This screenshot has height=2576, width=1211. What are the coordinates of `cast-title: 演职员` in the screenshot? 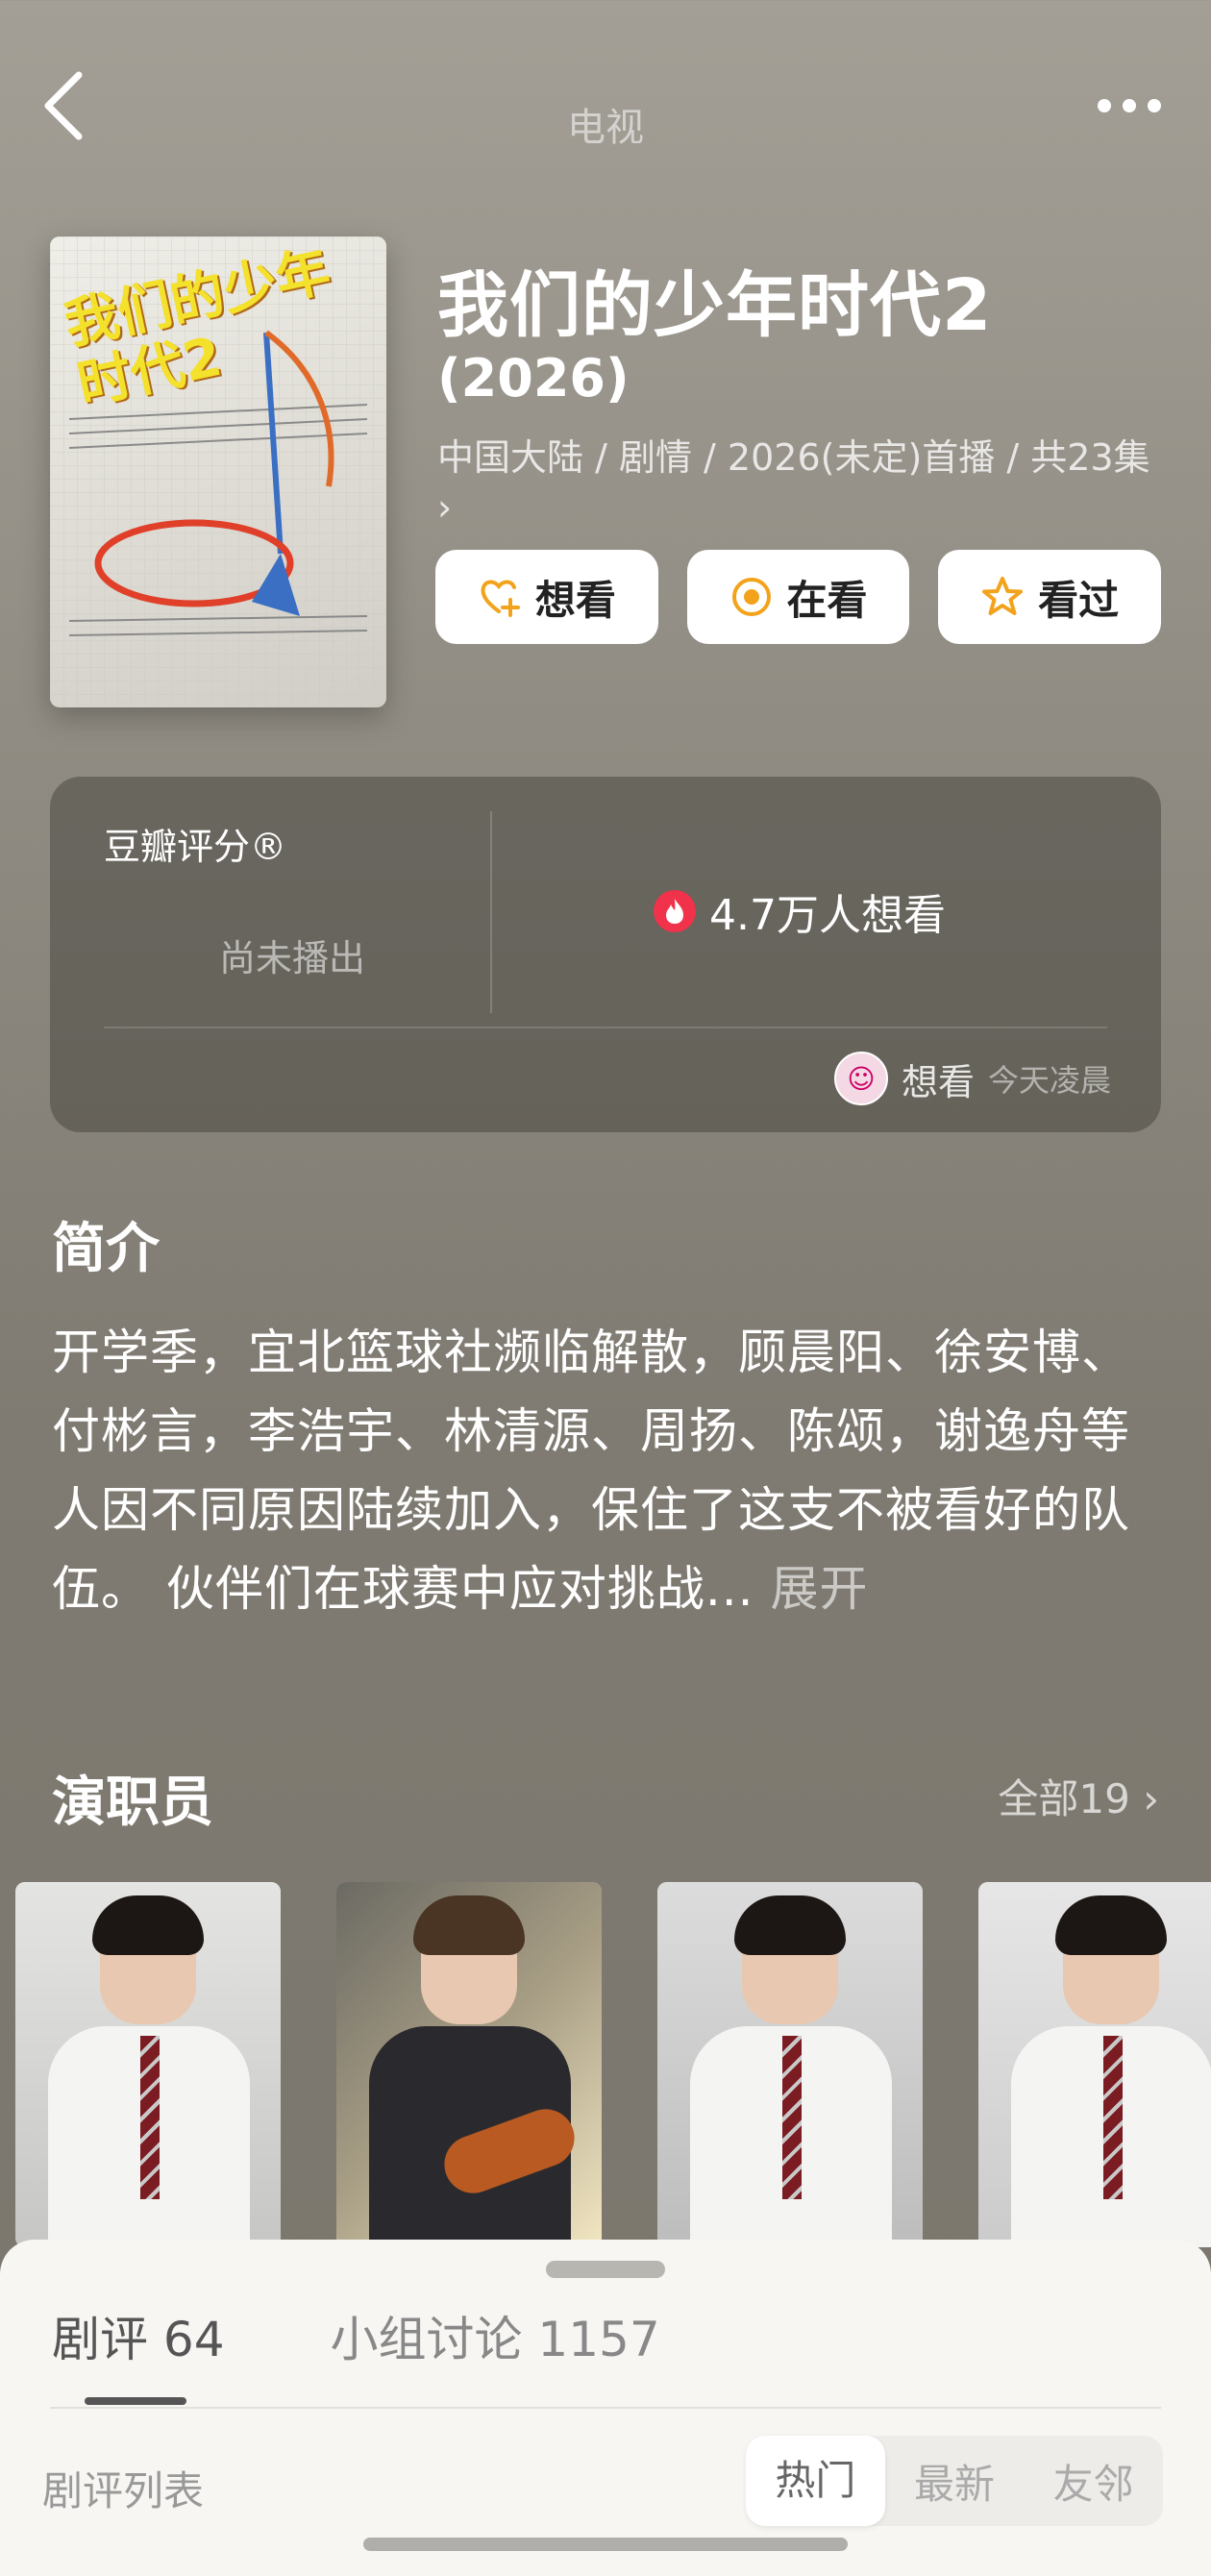 It's located at (132, 1802).